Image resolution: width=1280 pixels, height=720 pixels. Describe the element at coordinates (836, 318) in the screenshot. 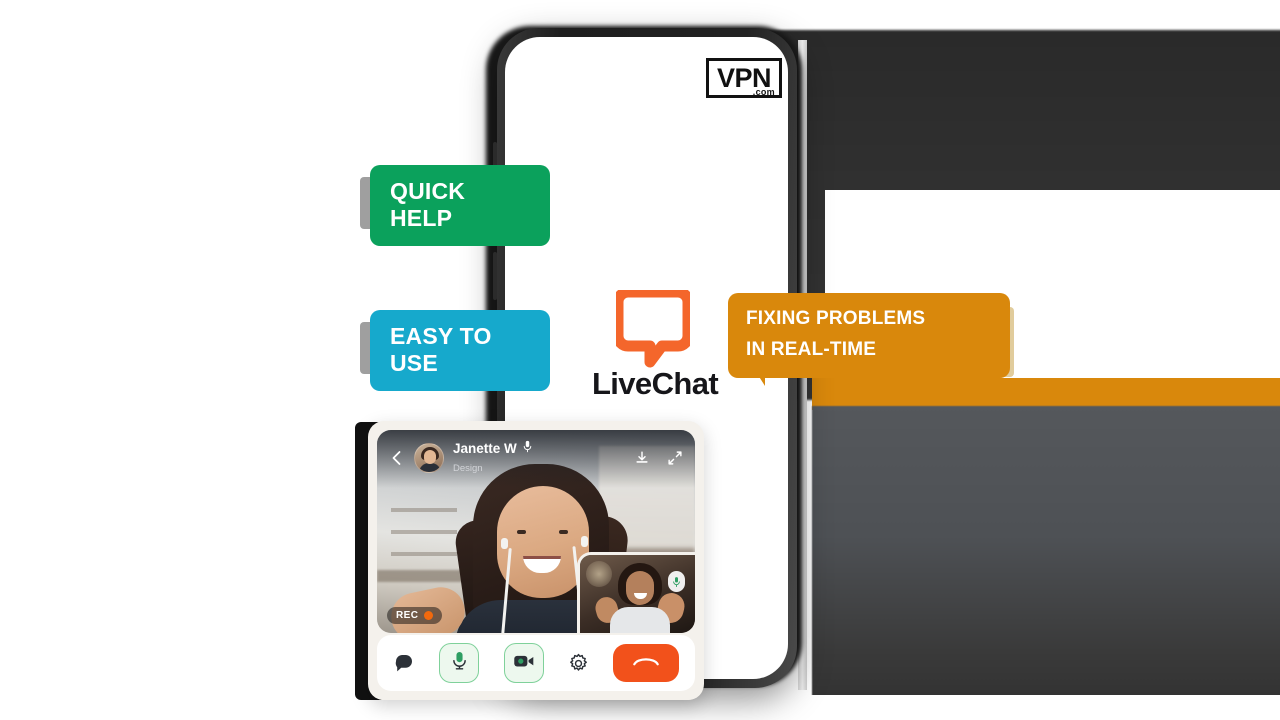

I see `callout-line-1: FIXING PROBLEMS` at that location.